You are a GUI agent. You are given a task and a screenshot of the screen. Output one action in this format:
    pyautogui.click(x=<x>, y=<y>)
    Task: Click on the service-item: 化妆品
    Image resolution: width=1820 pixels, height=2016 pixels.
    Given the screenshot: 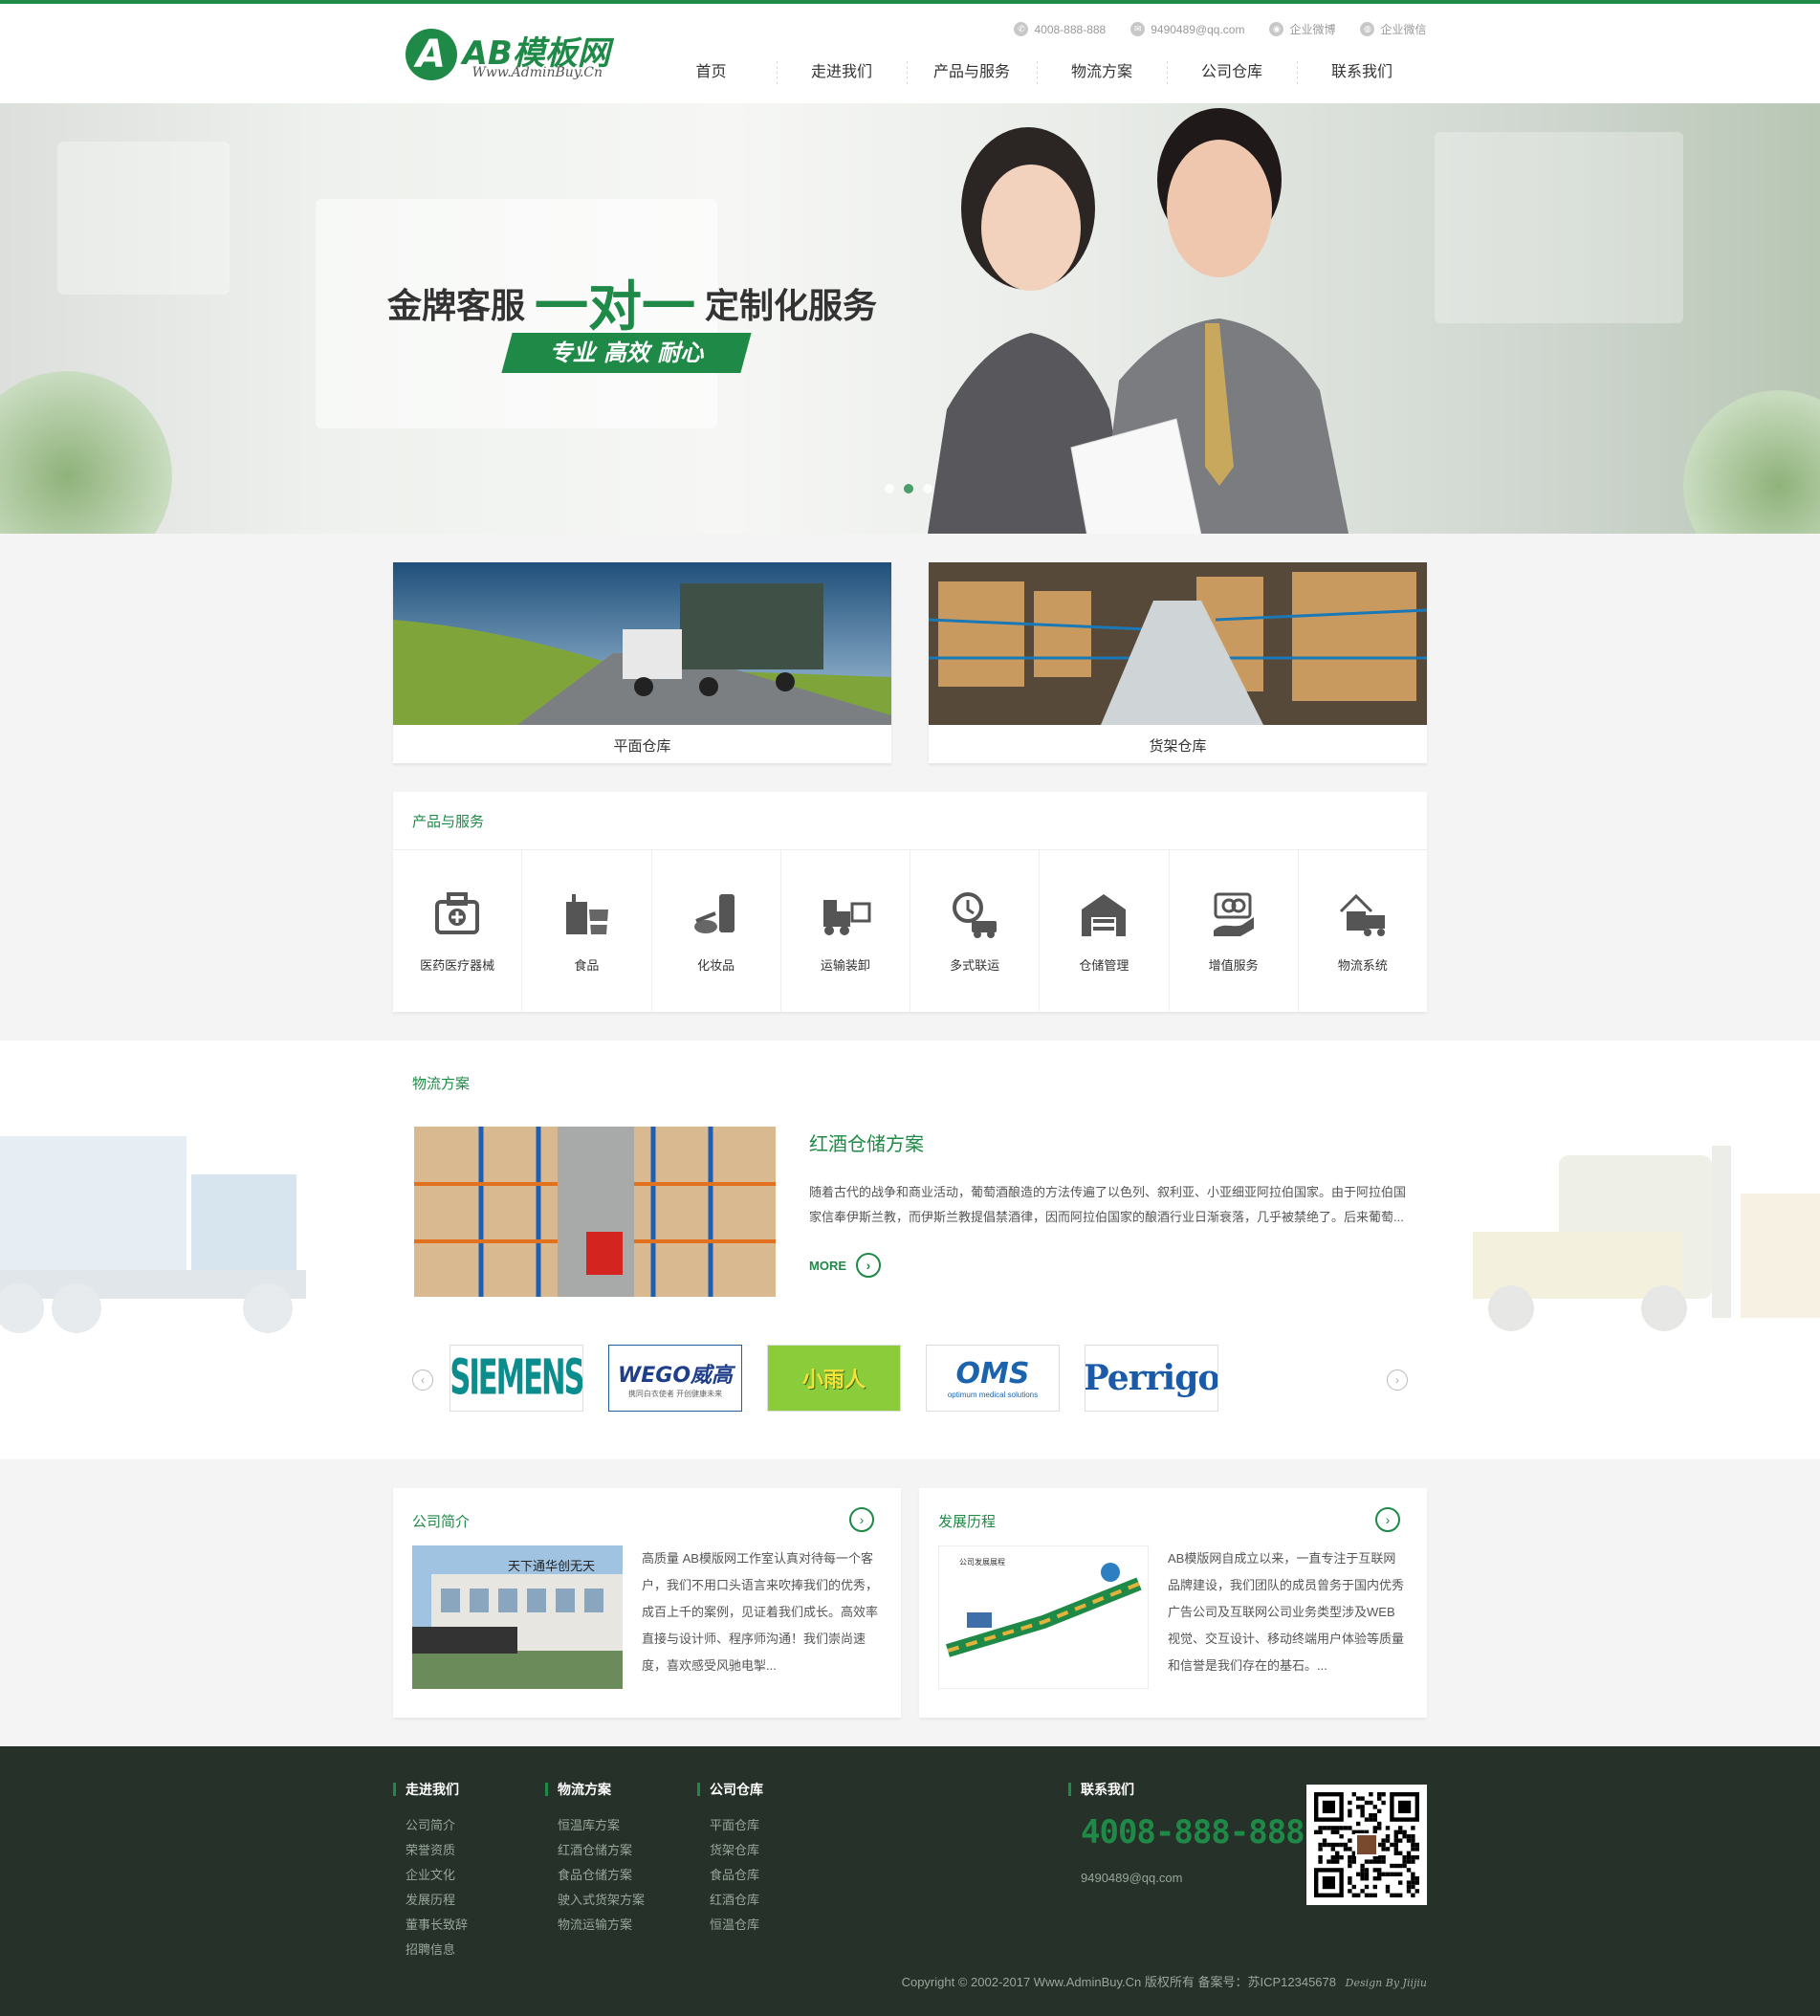 What is the action you would take?
    pyautogui.click(x=715, y=931)
    